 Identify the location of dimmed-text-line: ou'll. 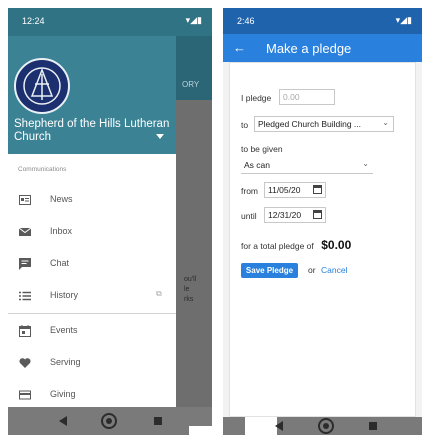
(190, 279).